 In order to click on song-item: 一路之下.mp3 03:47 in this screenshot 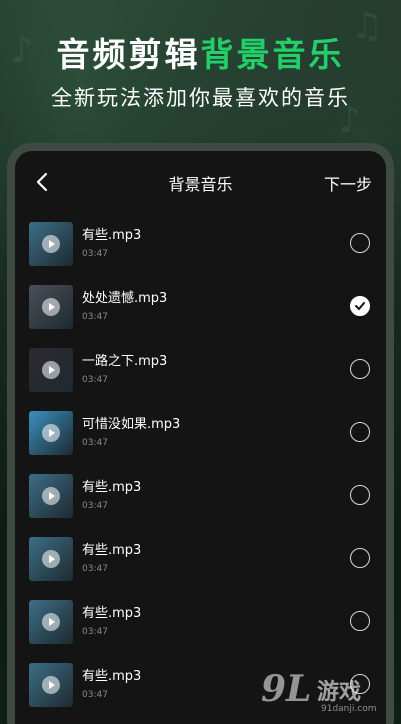, I will do `click(200, 370)`.